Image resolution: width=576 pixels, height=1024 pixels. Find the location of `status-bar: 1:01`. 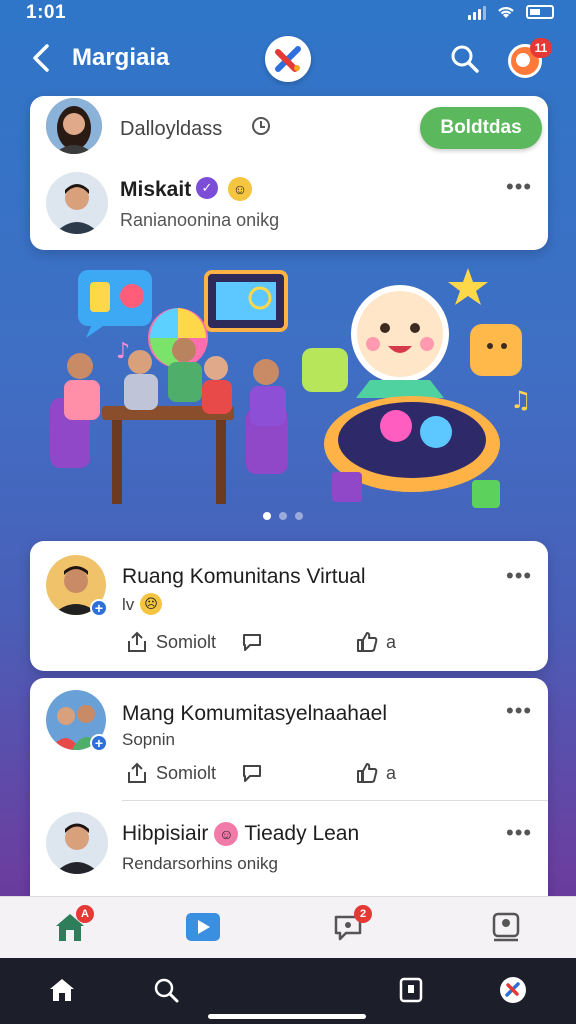

status-bar: 1:01 is located at coordinates (288, 13).